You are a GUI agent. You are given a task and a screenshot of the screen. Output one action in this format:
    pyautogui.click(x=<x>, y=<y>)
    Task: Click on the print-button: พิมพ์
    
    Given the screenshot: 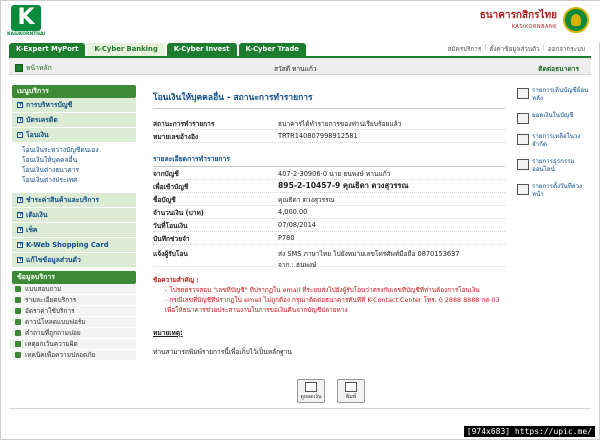 What is the action you would take?
    pyautogui.click(x=351, y=391)
    